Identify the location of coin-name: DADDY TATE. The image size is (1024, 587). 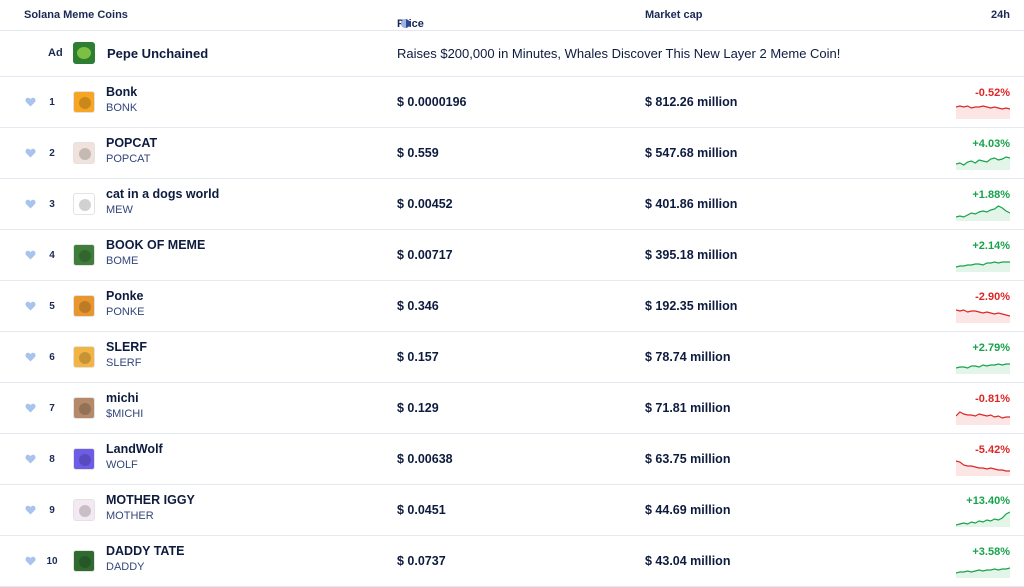
(145, 551).